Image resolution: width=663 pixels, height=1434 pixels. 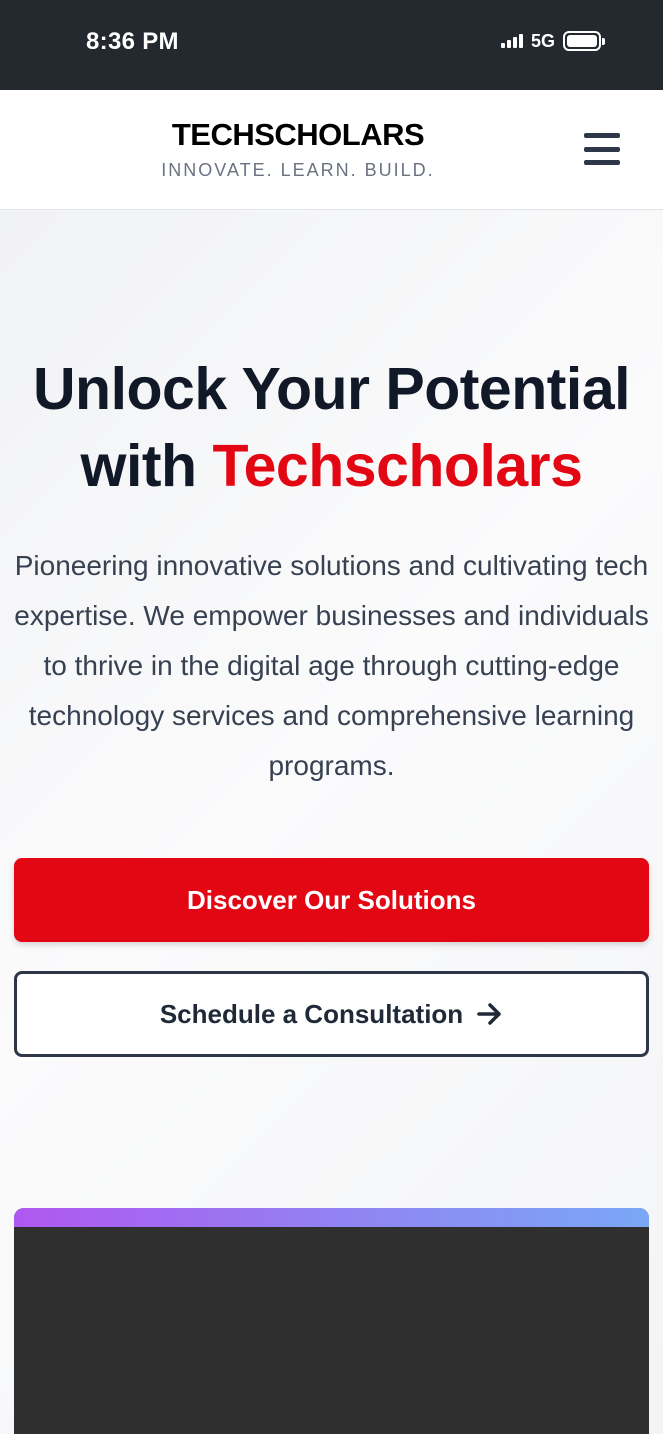 I want to click on schedule-consultation-button: Schedule a Consultation, so click(x=331, y=1014).